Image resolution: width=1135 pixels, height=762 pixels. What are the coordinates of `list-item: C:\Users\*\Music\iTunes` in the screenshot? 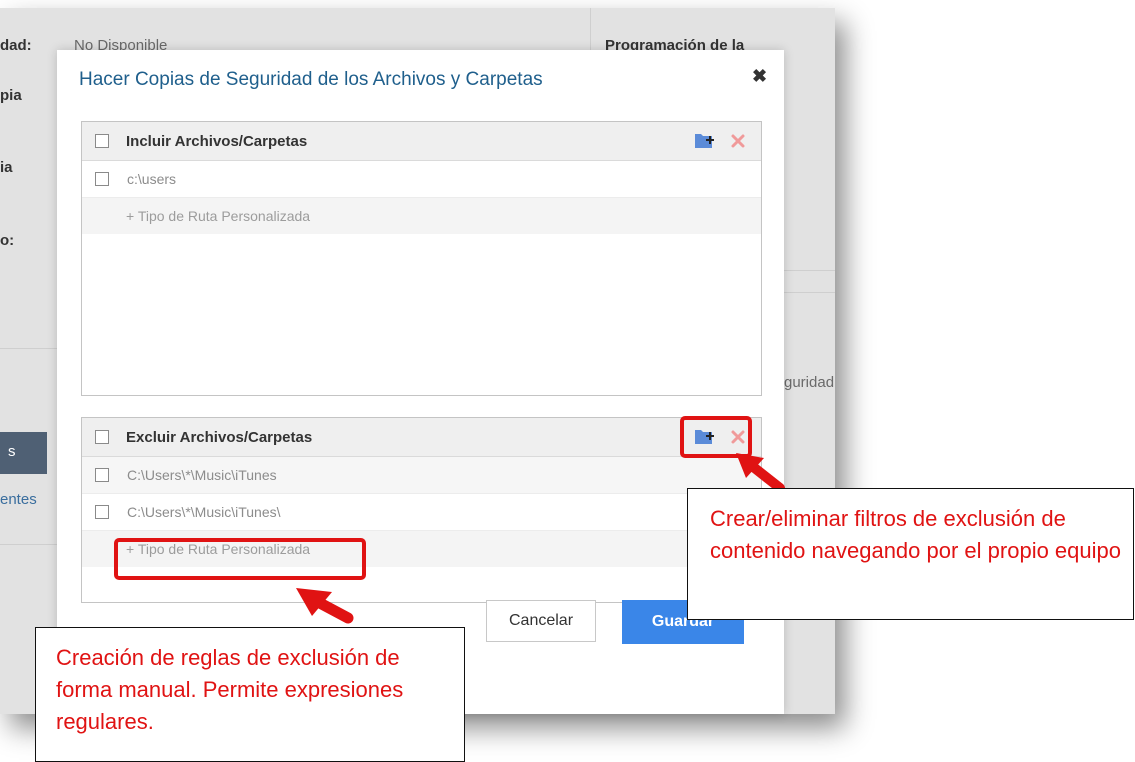 It's located at (421, 475).